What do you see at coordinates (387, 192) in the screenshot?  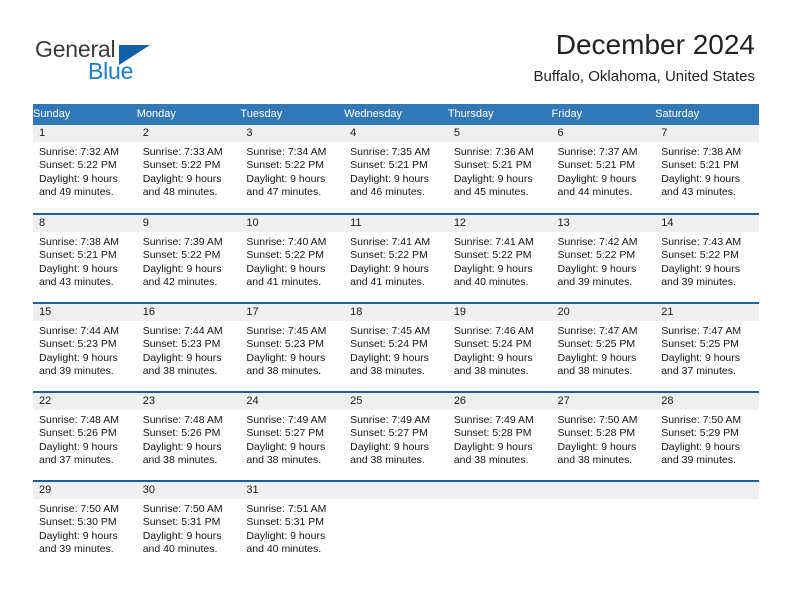 I see `daylight-text-line2: and 46 minutes.` at bounding box center [387, 192].